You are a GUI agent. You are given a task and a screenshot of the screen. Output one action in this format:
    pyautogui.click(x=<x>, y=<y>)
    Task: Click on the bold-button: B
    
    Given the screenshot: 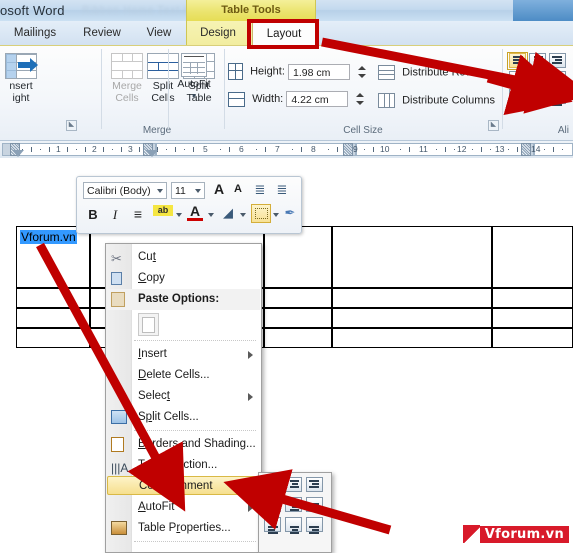 What is the action you would take?
    pyautogui.click(x=93, y=214)
    